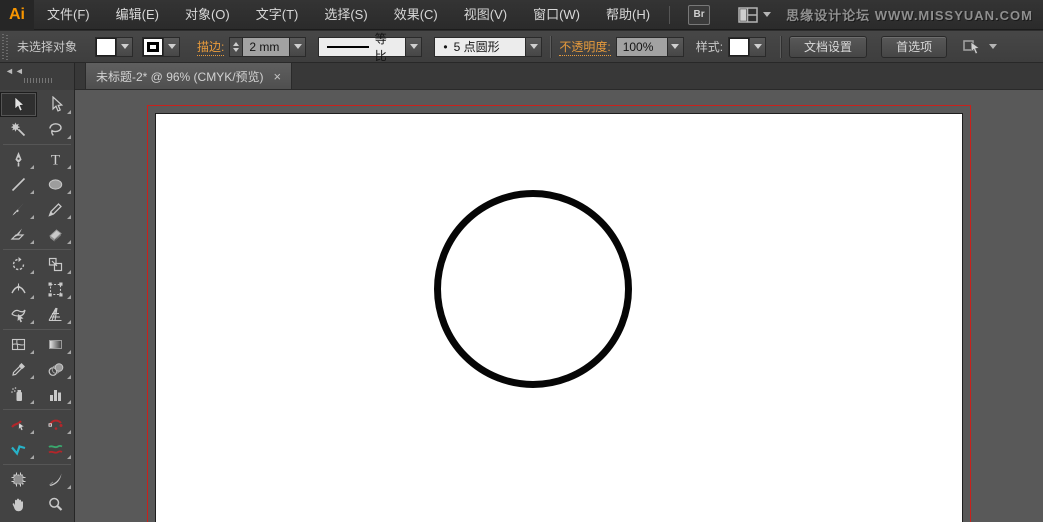 This screenshot has height=522, width=1043. What do you see at coordinates (414, 46) in the screenshot?
I see `width-profile-dropdown-button` at bounding box center [414, 46].